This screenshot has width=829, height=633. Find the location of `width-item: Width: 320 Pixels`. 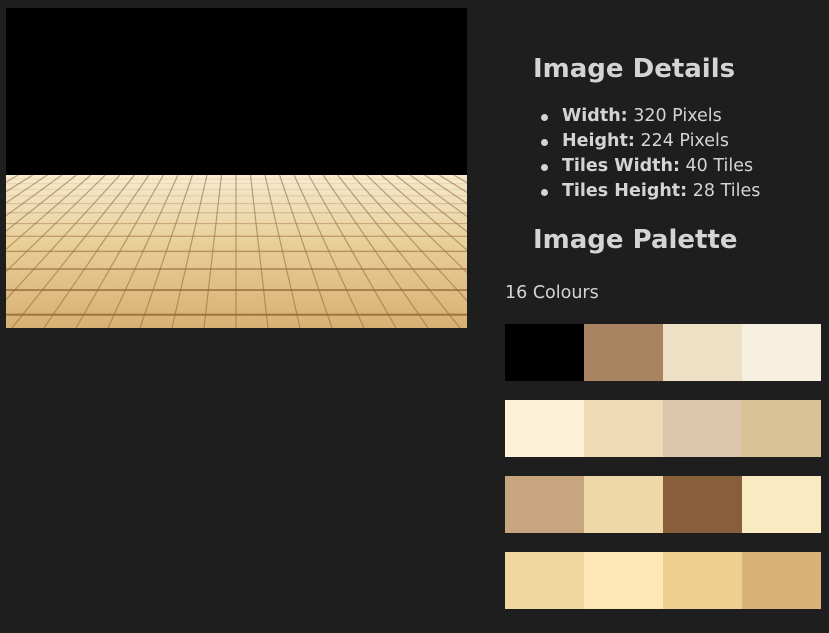

width-item: Width: 320 Pixels is located at coordinates (681, 116).